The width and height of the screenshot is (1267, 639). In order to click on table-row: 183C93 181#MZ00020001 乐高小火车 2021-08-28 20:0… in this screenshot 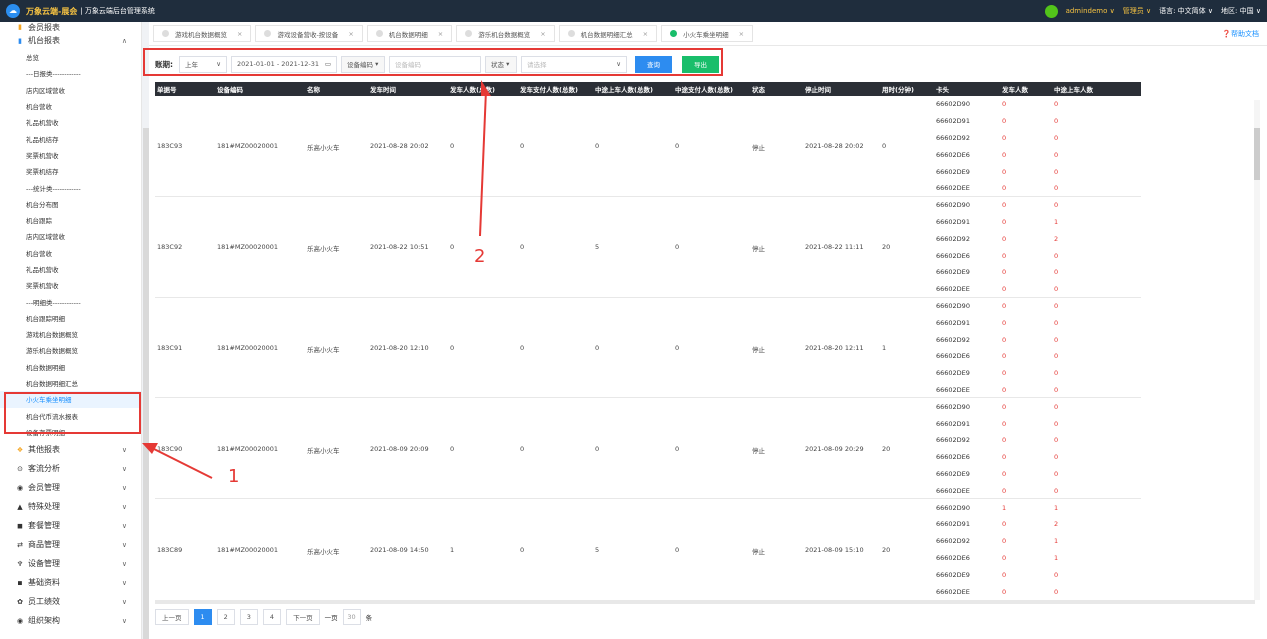, I will do `click(648, 146)`.